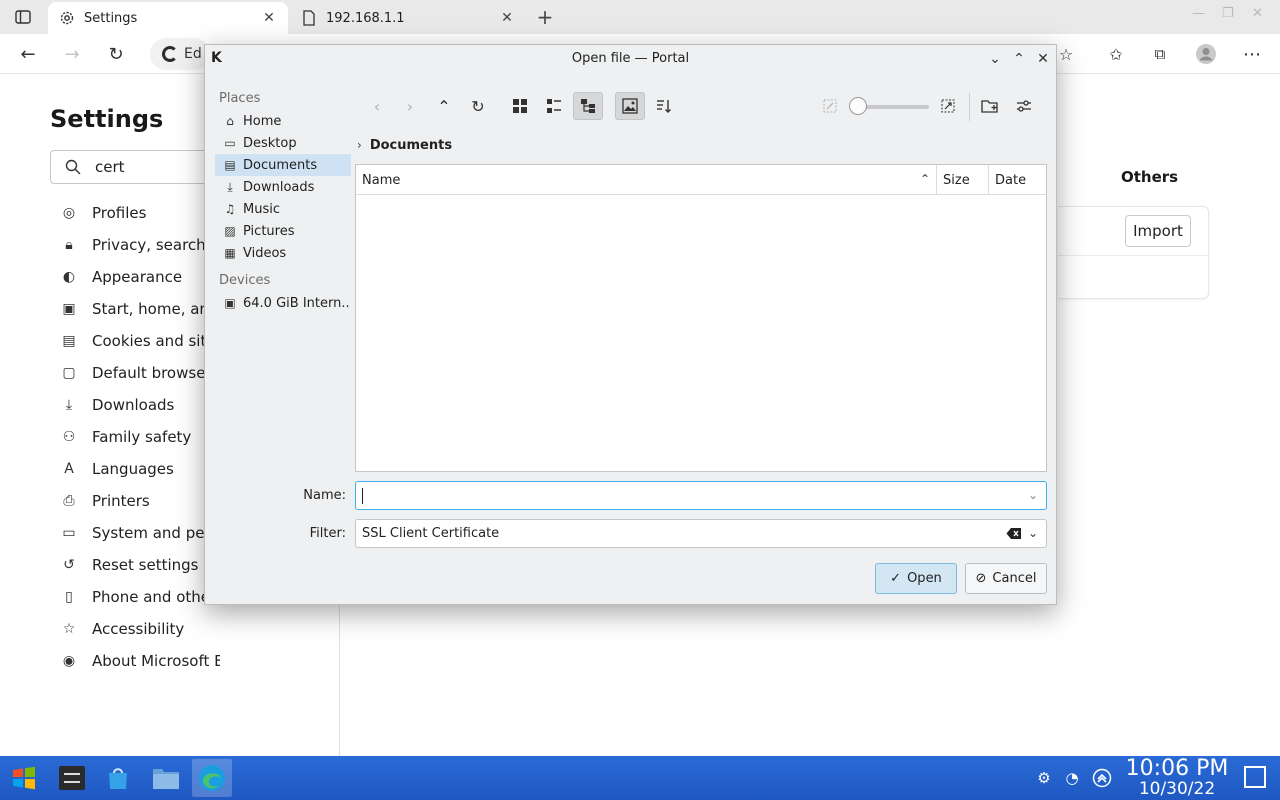  Describe the element at coordinates (1102, 778) in the screenshot. I see `expand-tray-icon` at that location.